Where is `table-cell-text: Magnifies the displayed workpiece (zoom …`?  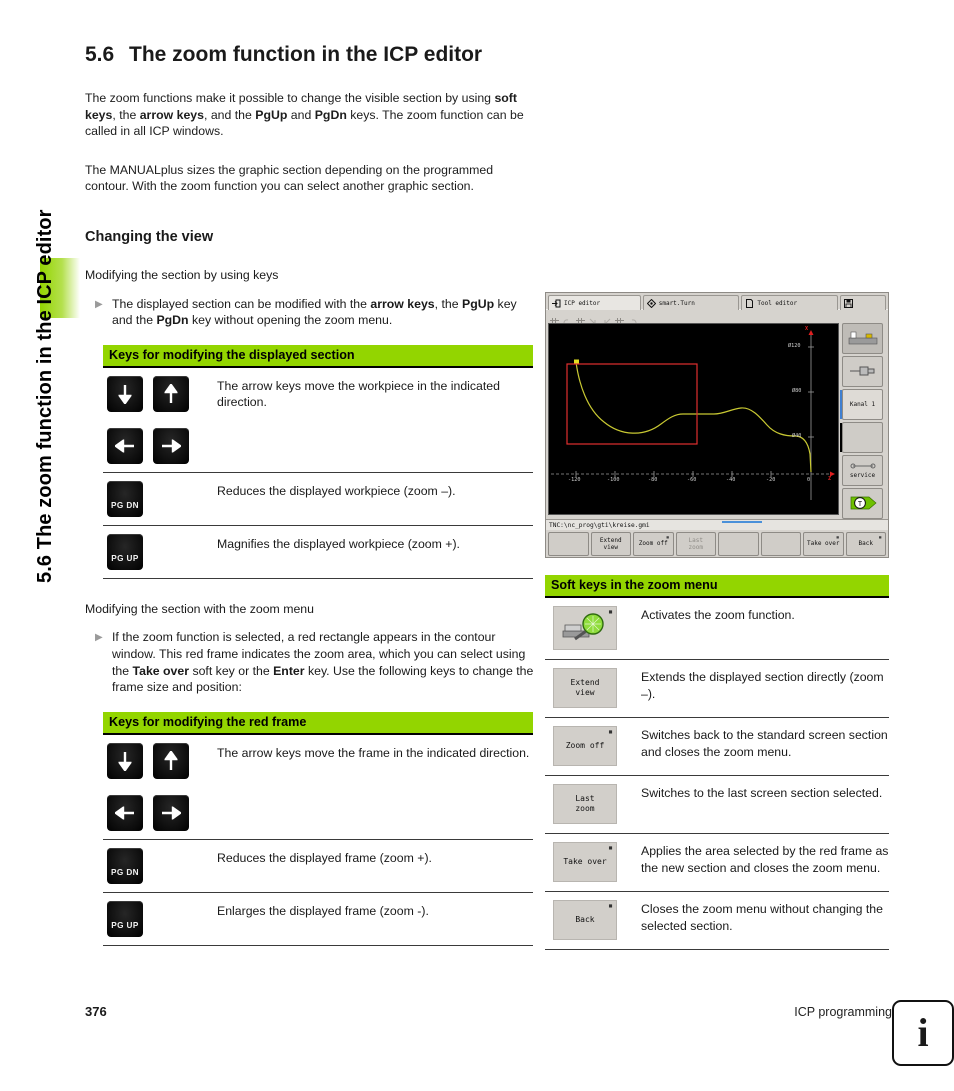
table-cell-text: Magnifies the displayed workpiece (zoom … is located at coordinates (338, 543).